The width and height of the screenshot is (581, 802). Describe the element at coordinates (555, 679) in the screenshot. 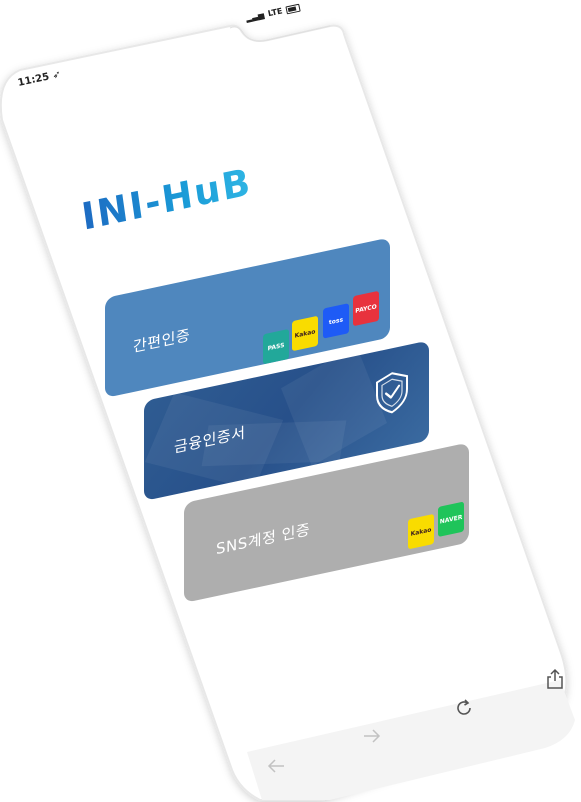

I see `share-icon` at that location.